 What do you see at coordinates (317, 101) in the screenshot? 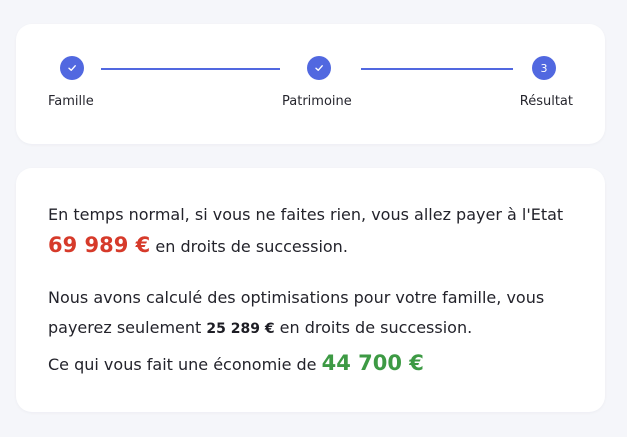
I see `step-label-patrimoine: Patrimoine` at bounding box center [317, 101].